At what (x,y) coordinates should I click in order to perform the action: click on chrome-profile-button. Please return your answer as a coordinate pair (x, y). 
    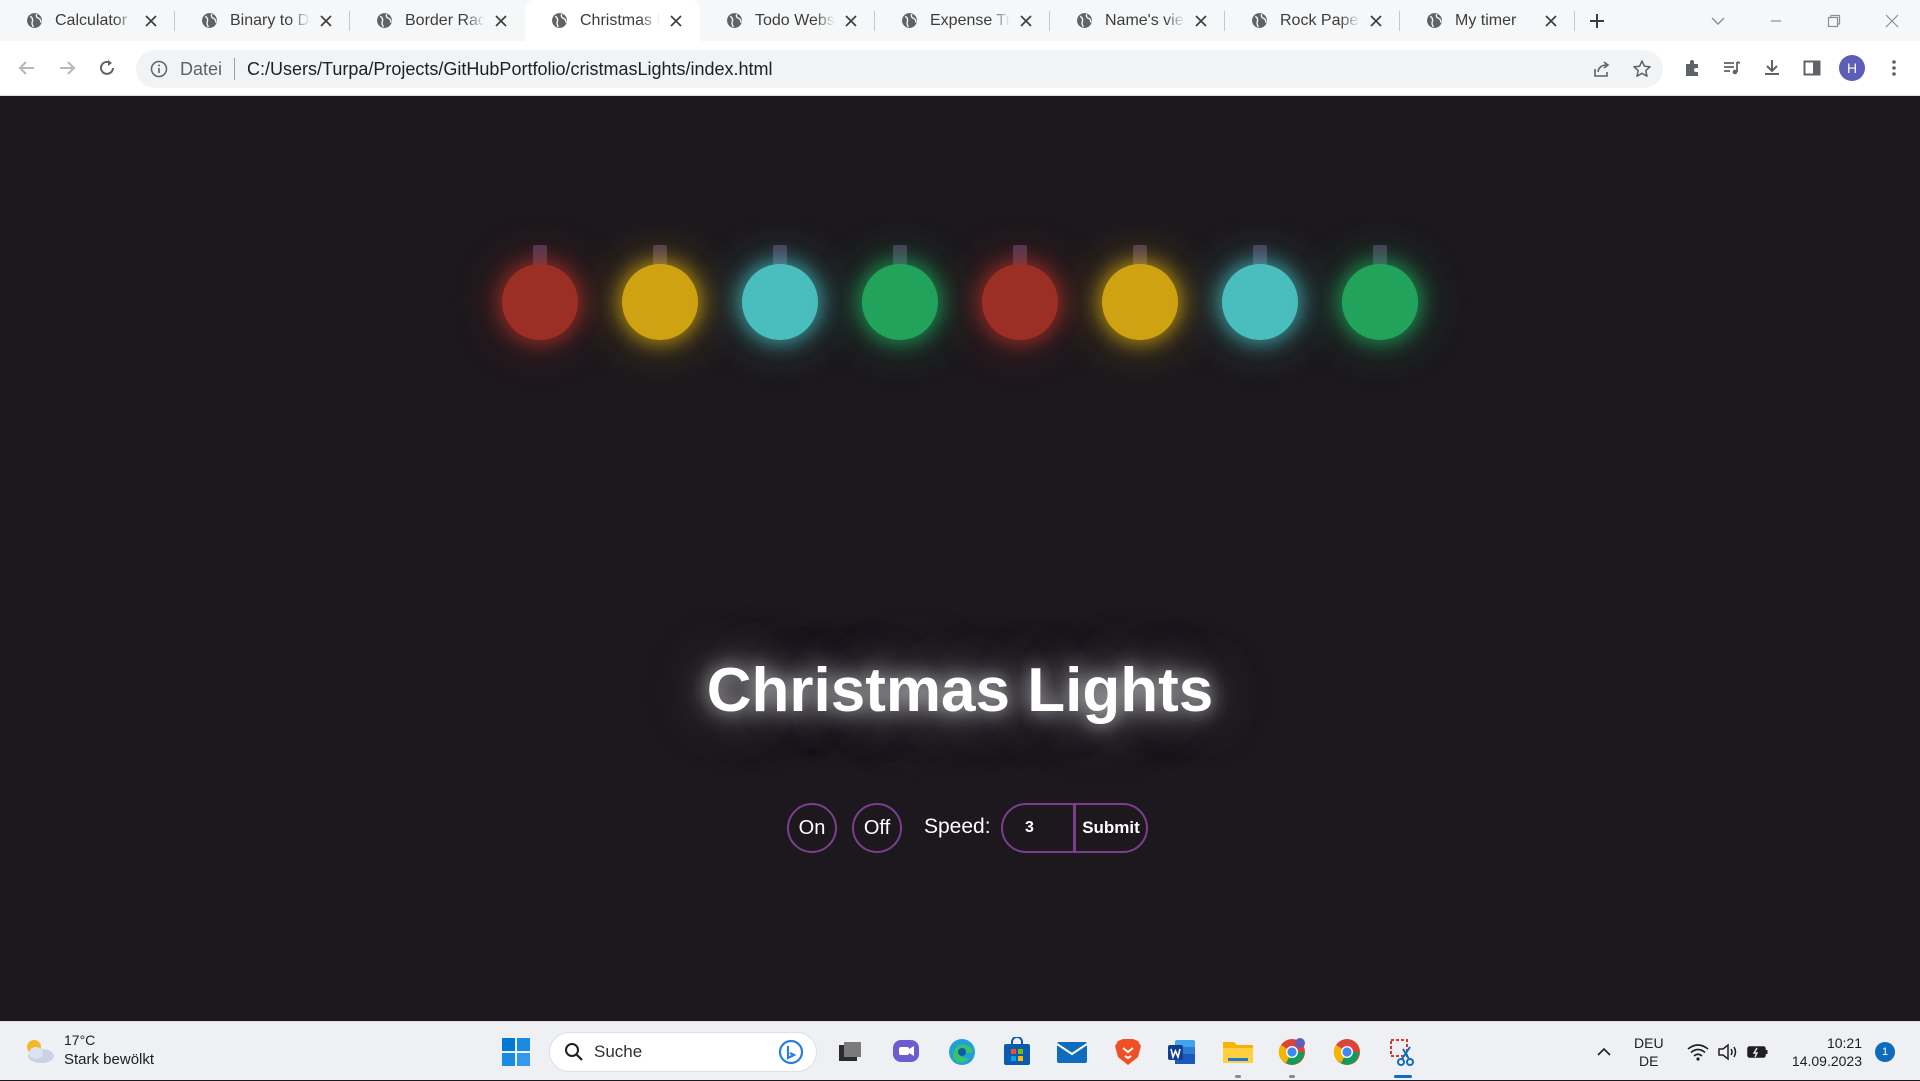
    Looking at the image, I should click on (1292, 1052).